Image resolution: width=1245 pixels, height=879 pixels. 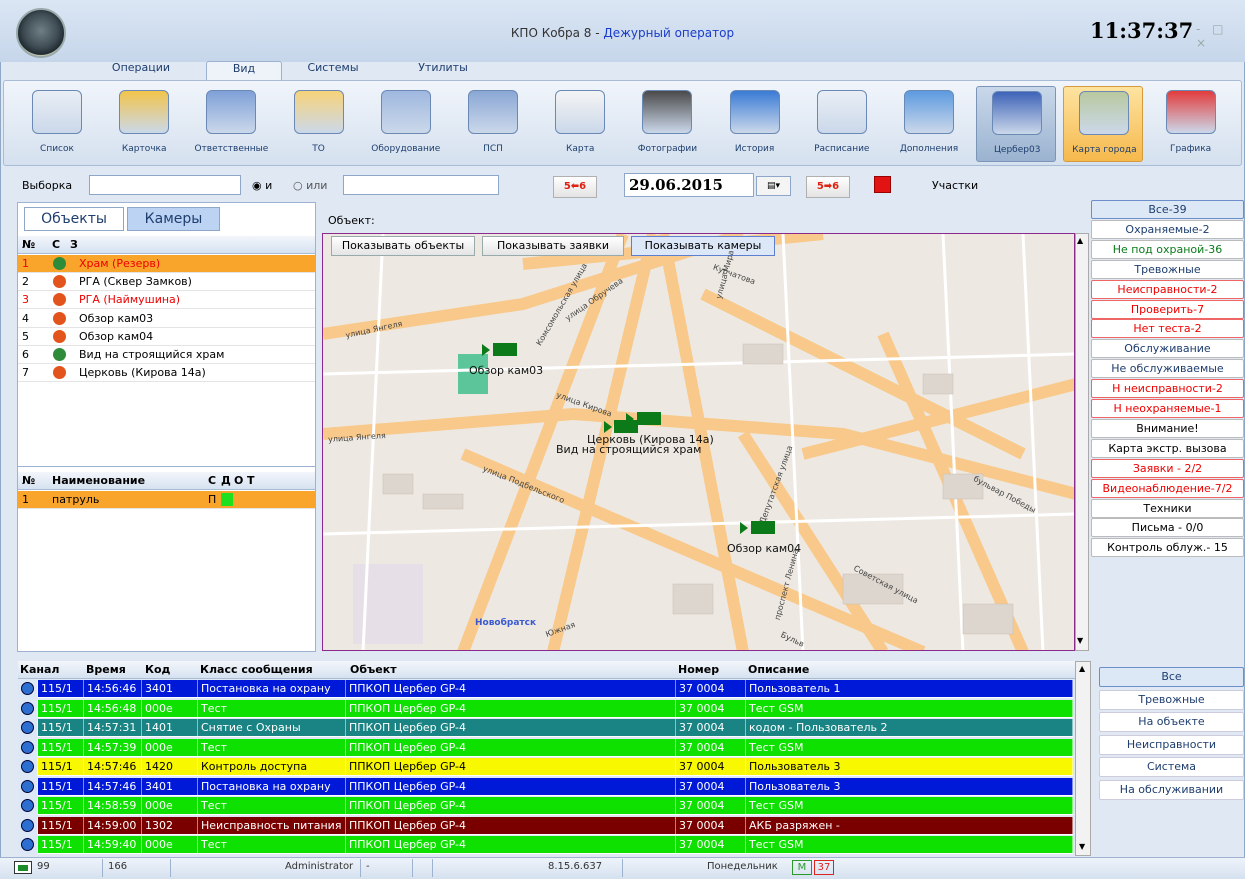 I want to click on ribbon-button-4: Оборудование, so click(x=406, y=124).